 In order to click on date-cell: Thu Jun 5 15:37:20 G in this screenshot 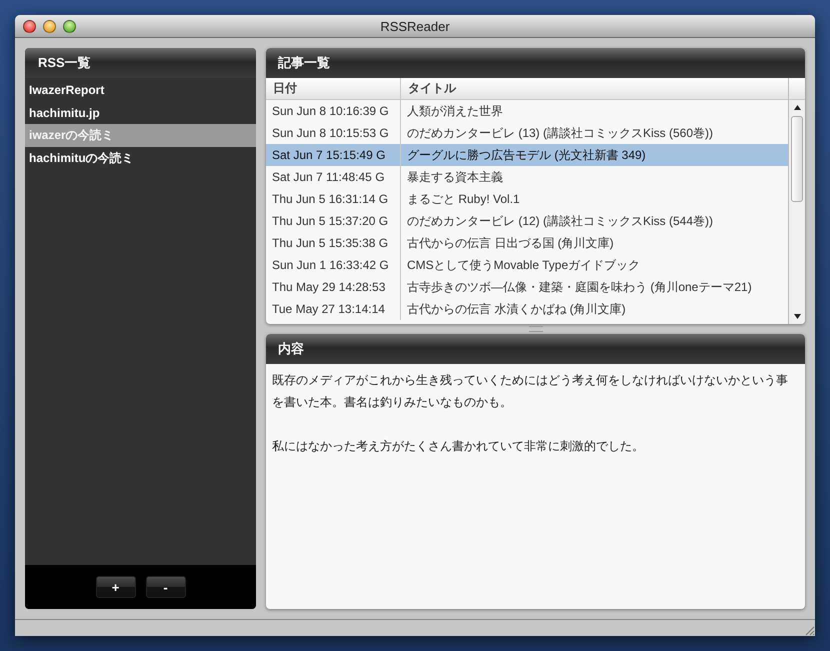, I will do `click(333, 221)`.